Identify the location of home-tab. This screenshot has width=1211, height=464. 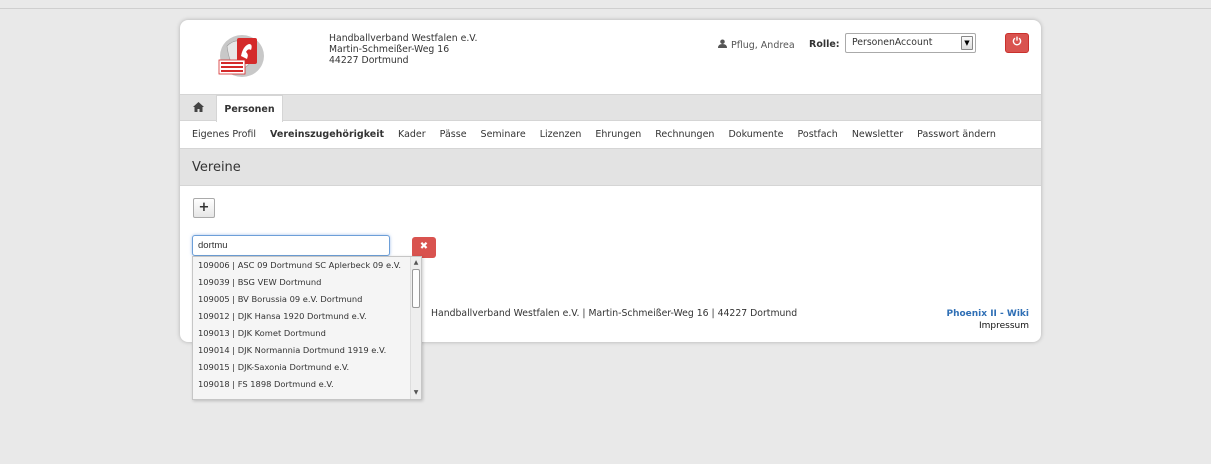
(198, 109).